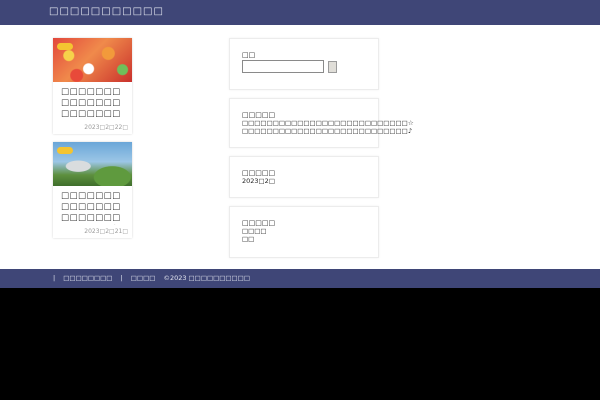  Describe the element at coordinates (304, 232) in the screenshot. I see `category-widget: □□□□□ □□□□ □□` at that location.